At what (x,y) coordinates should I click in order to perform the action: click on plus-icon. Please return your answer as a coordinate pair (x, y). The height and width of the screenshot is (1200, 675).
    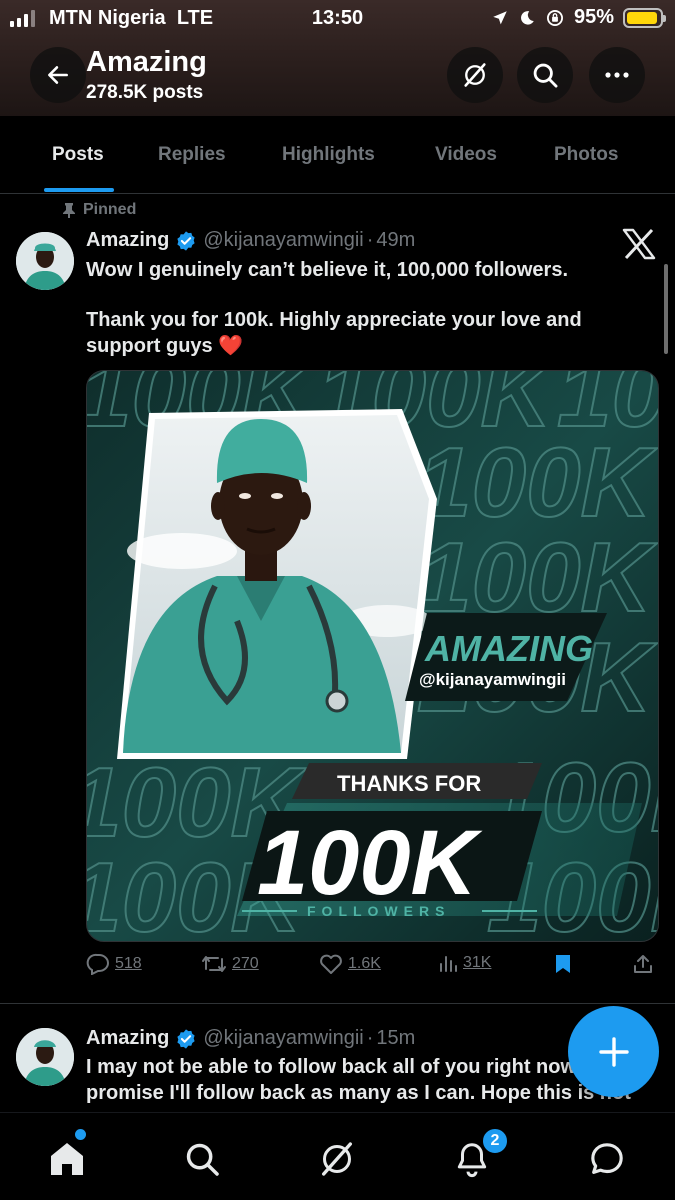
    Looking at the image, I should click on (613, 1051).